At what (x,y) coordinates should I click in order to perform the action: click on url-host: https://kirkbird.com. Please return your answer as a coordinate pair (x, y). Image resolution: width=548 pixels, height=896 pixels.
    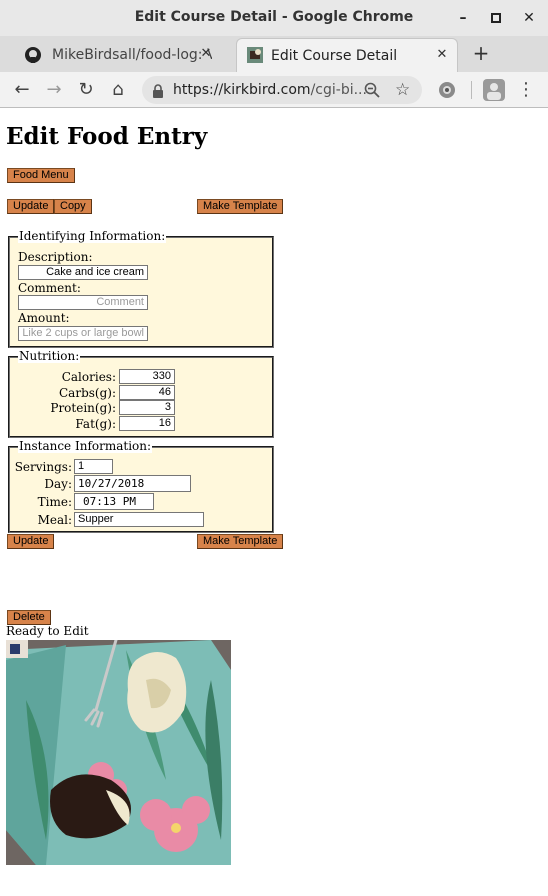
    Looking at the image, I should click on (242, 90).